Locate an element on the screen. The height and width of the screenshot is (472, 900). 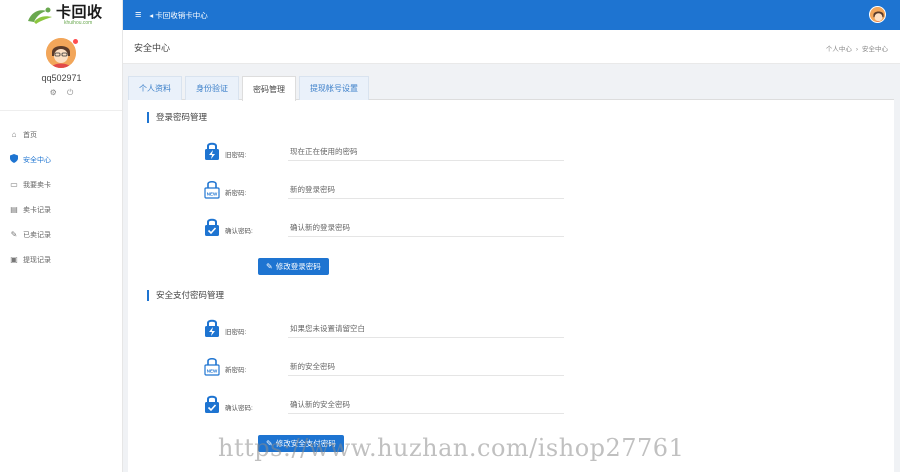
wallet-icon: ▣ is located at coordinates (14, 259).